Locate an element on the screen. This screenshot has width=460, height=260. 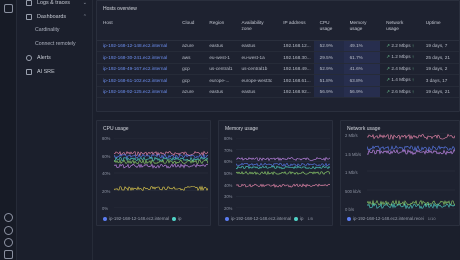
cloud-cell: azure is located at coordinates (190, 46).